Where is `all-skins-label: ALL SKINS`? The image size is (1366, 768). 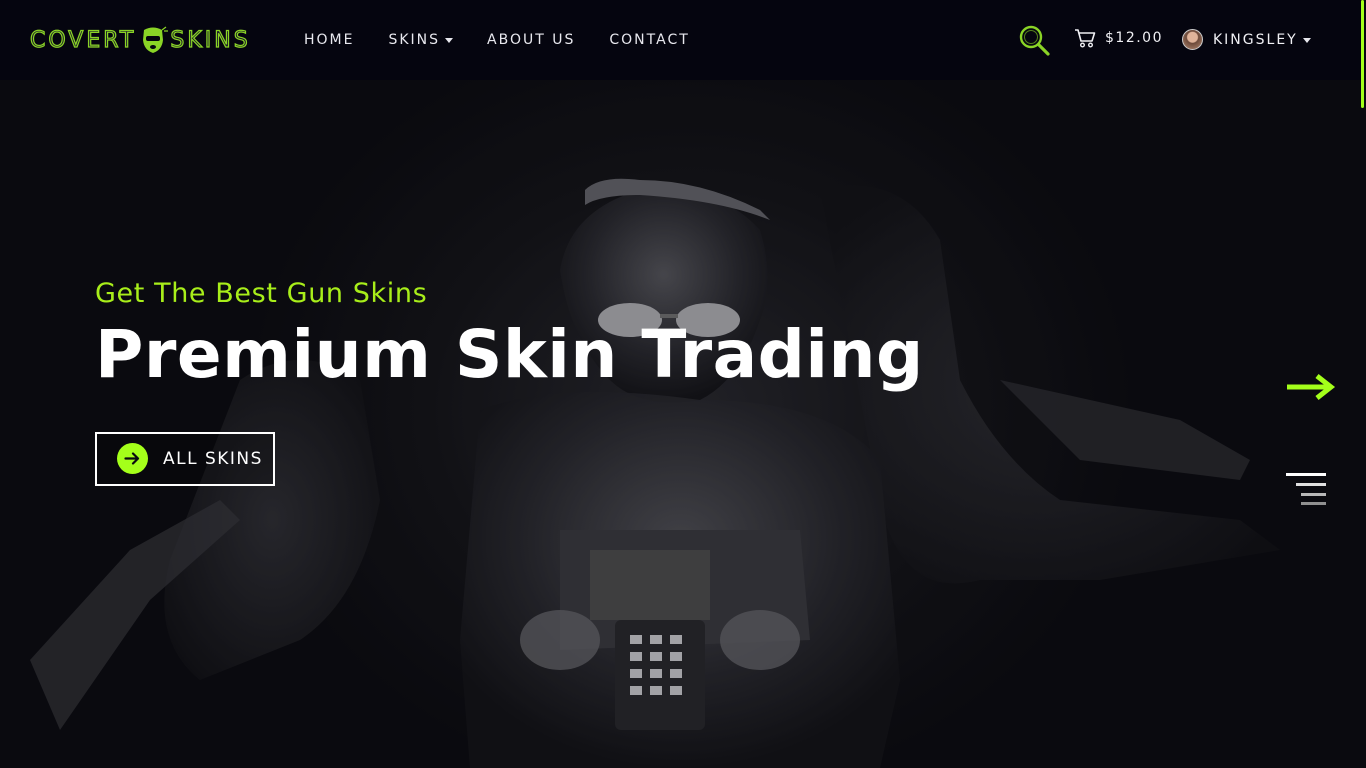 all-skins-label: ALL SKINS is located at coordinates (213, 458).